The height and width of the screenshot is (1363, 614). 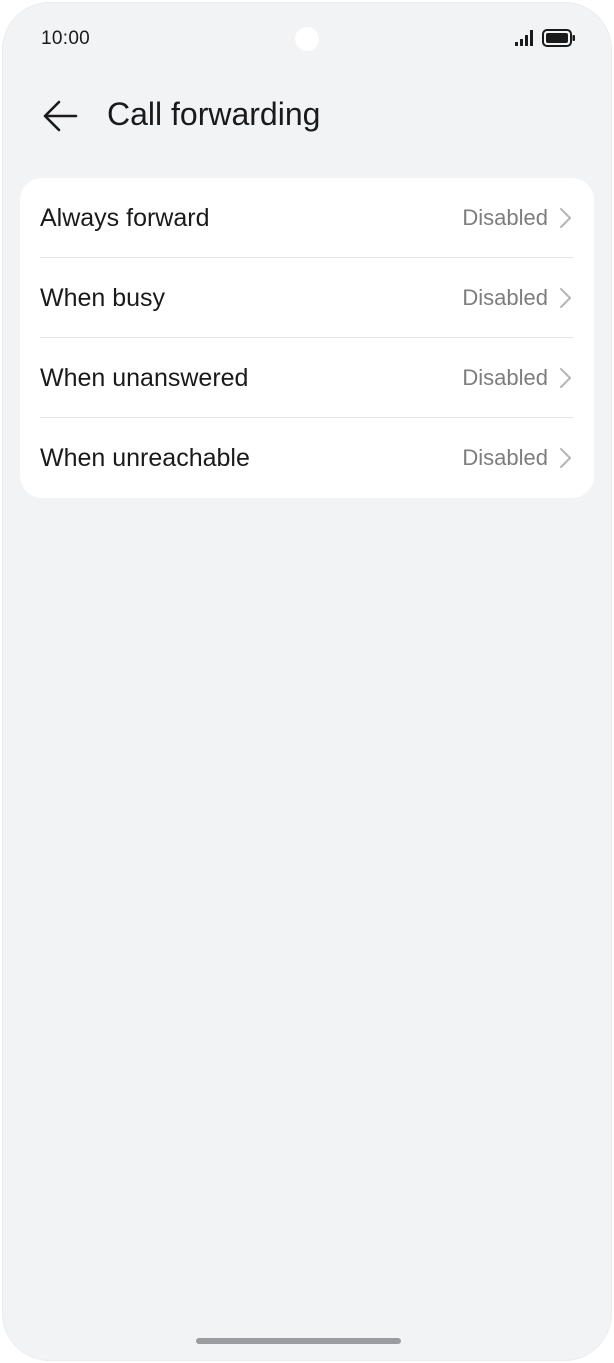 I want to click on option-label: When busy, so click(x=103, y=297).